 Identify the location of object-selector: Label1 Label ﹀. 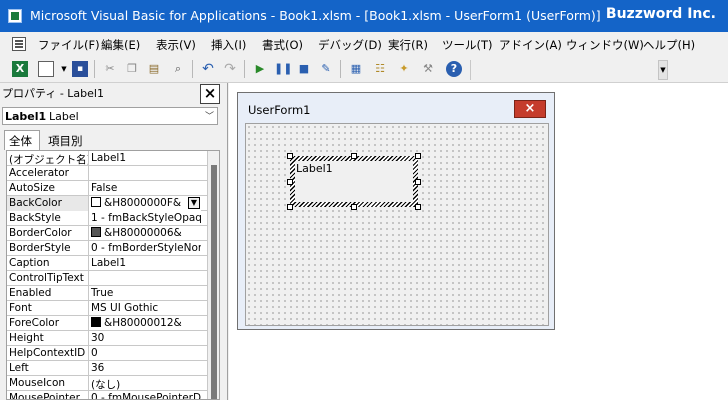
(110, 116).